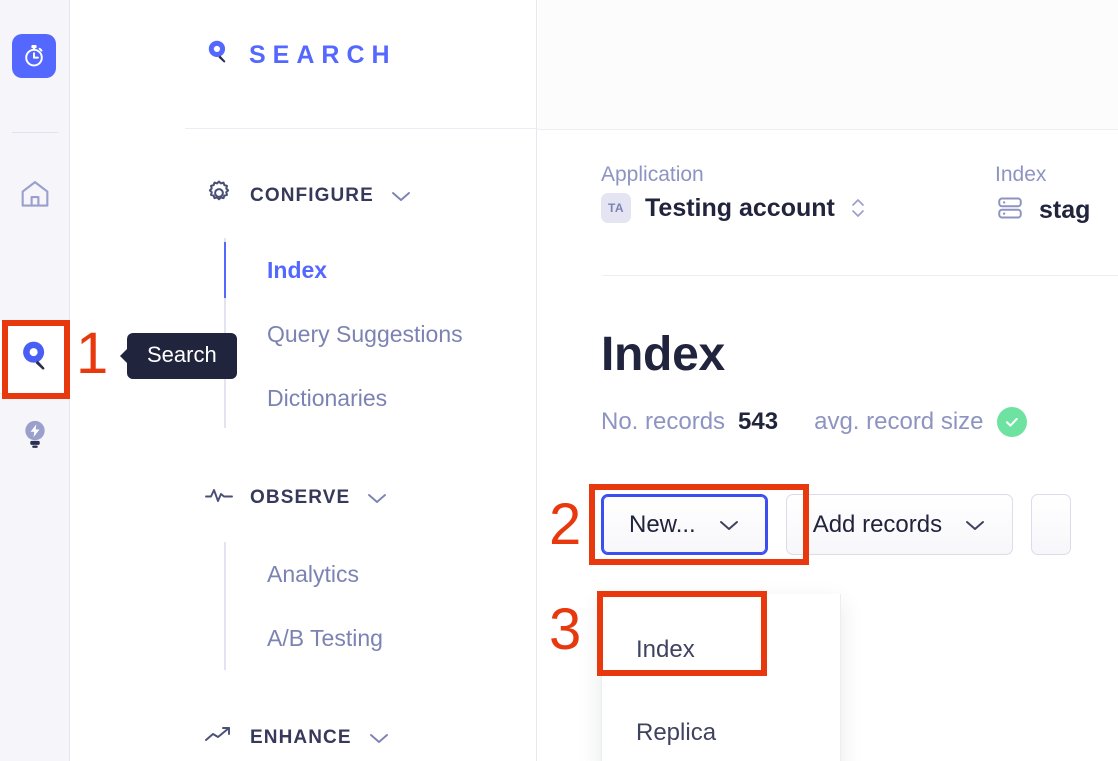  What do you see at coordinates (758, 421) in the screenshot?
I see `records-value: 543` at bounding box center [758, 421].